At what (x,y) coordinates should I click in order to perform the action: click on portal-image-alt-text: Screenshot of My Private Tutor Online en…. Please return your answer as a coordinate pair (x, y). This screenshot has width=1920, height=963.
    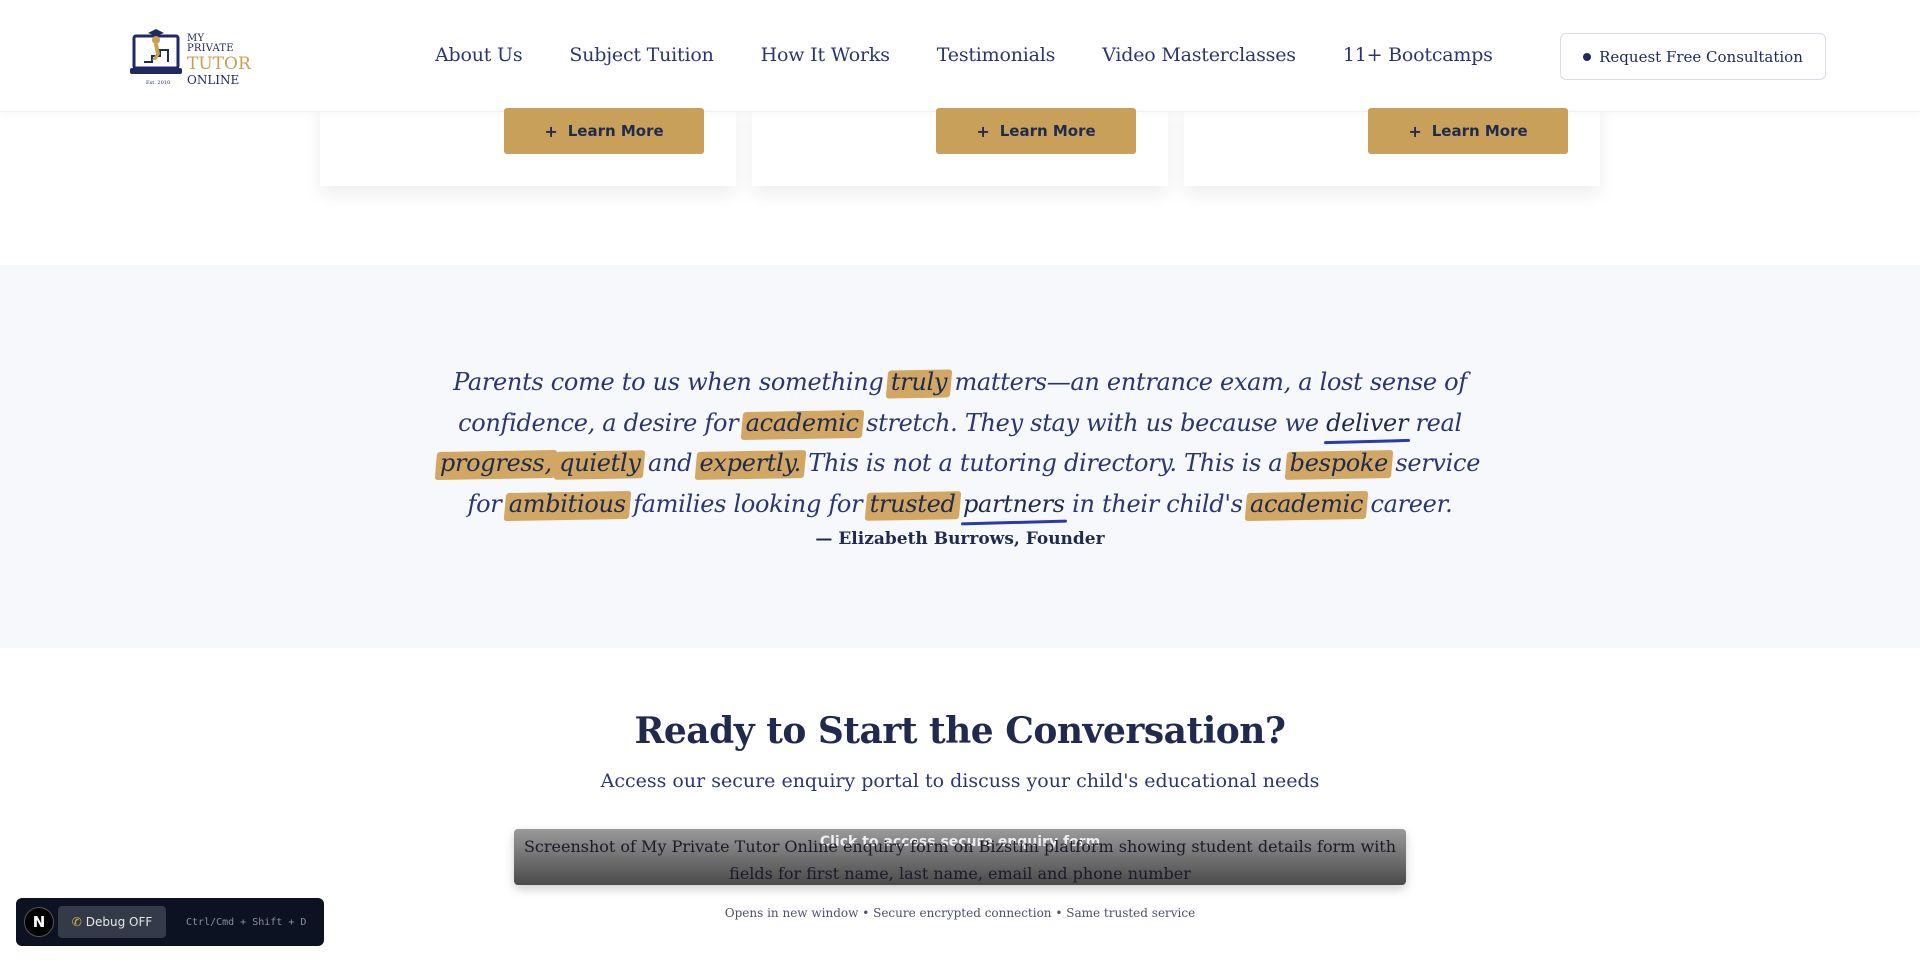
    Looking at the image, I should click on (960, 860).